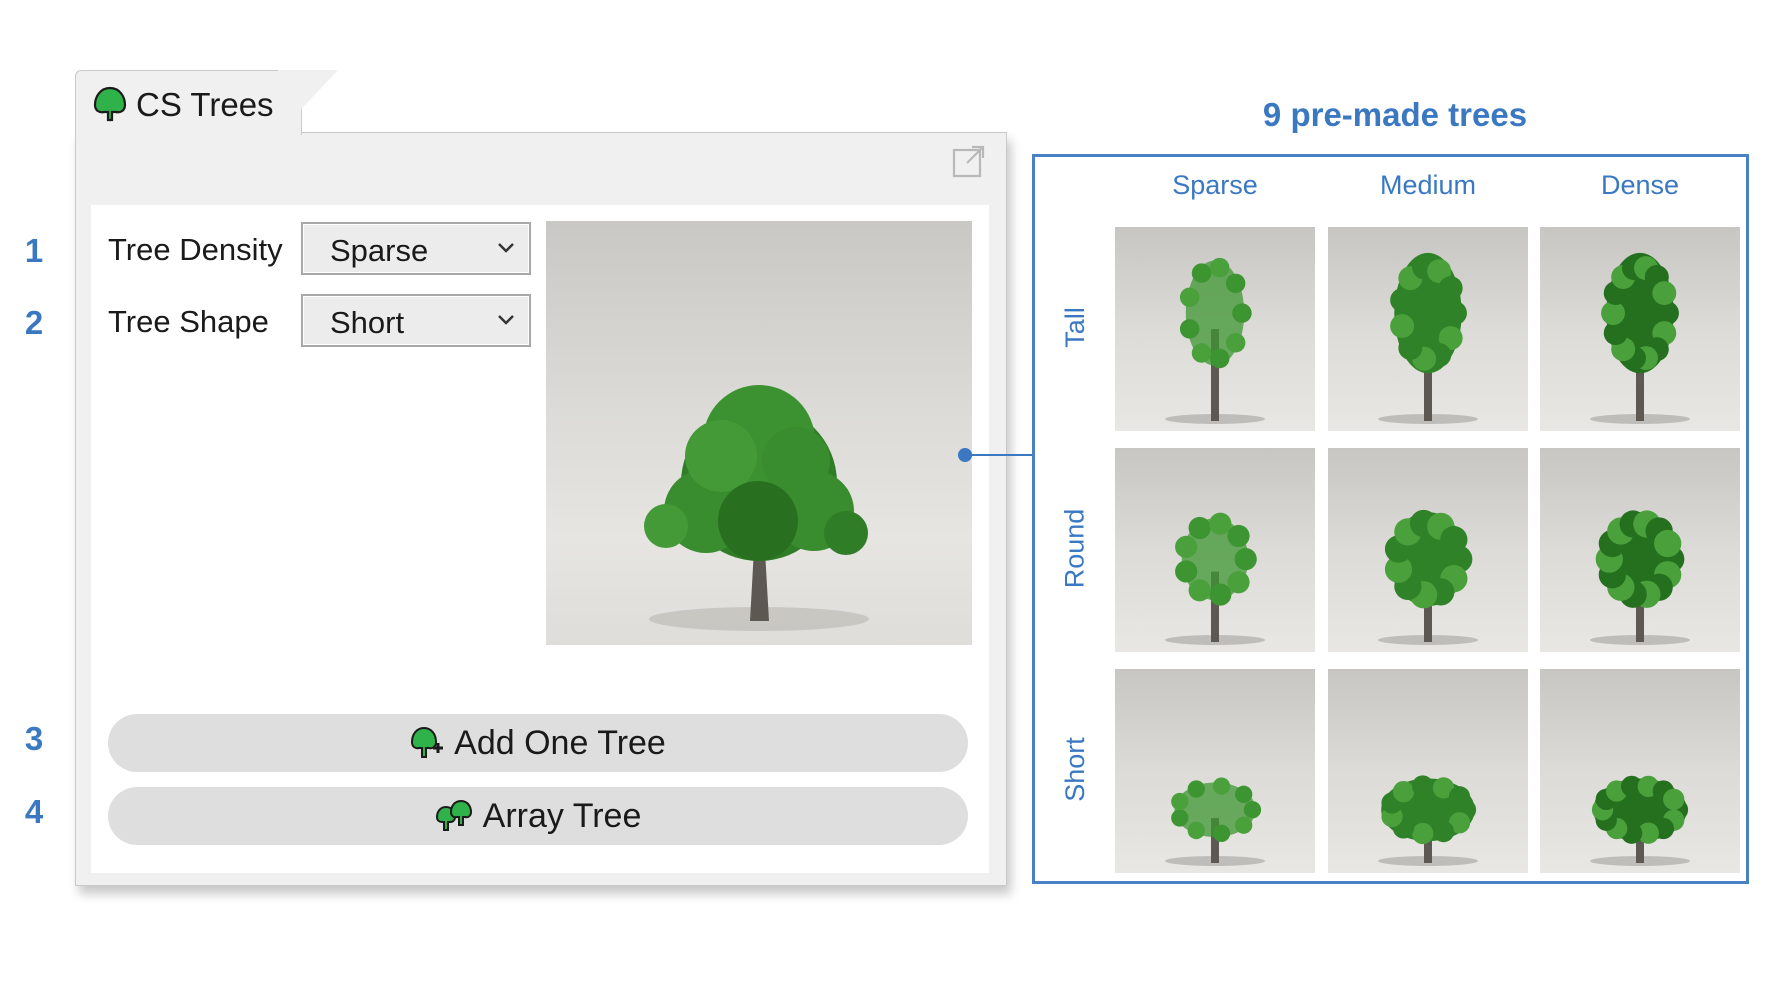 The height and width of the screenshot is (1004, 1785). I want to click on panel-tab-edge, so click(308, 102).